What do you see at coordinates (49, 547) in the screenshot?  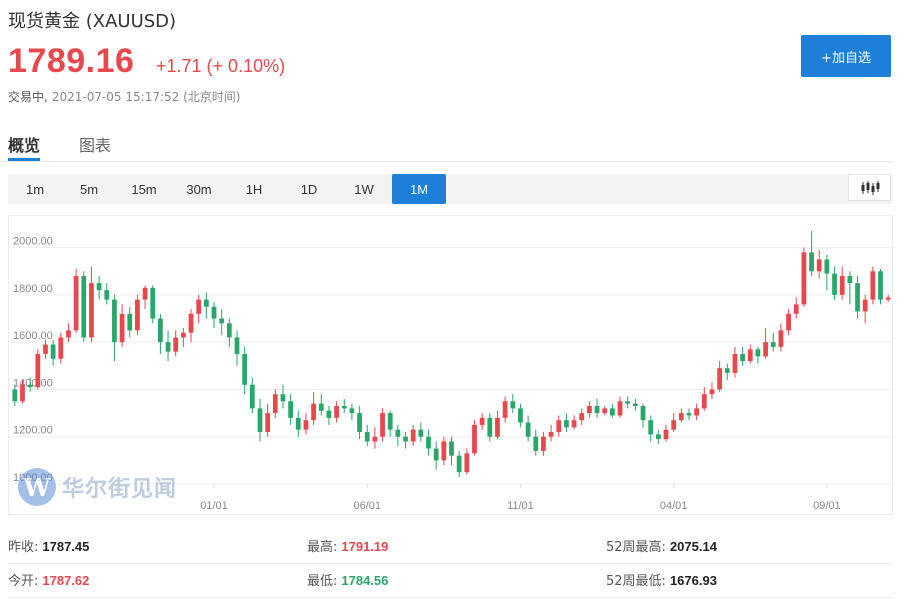 I see `stat-prev-close: 昨收: 1787.45` at bounding box center [49, 547].